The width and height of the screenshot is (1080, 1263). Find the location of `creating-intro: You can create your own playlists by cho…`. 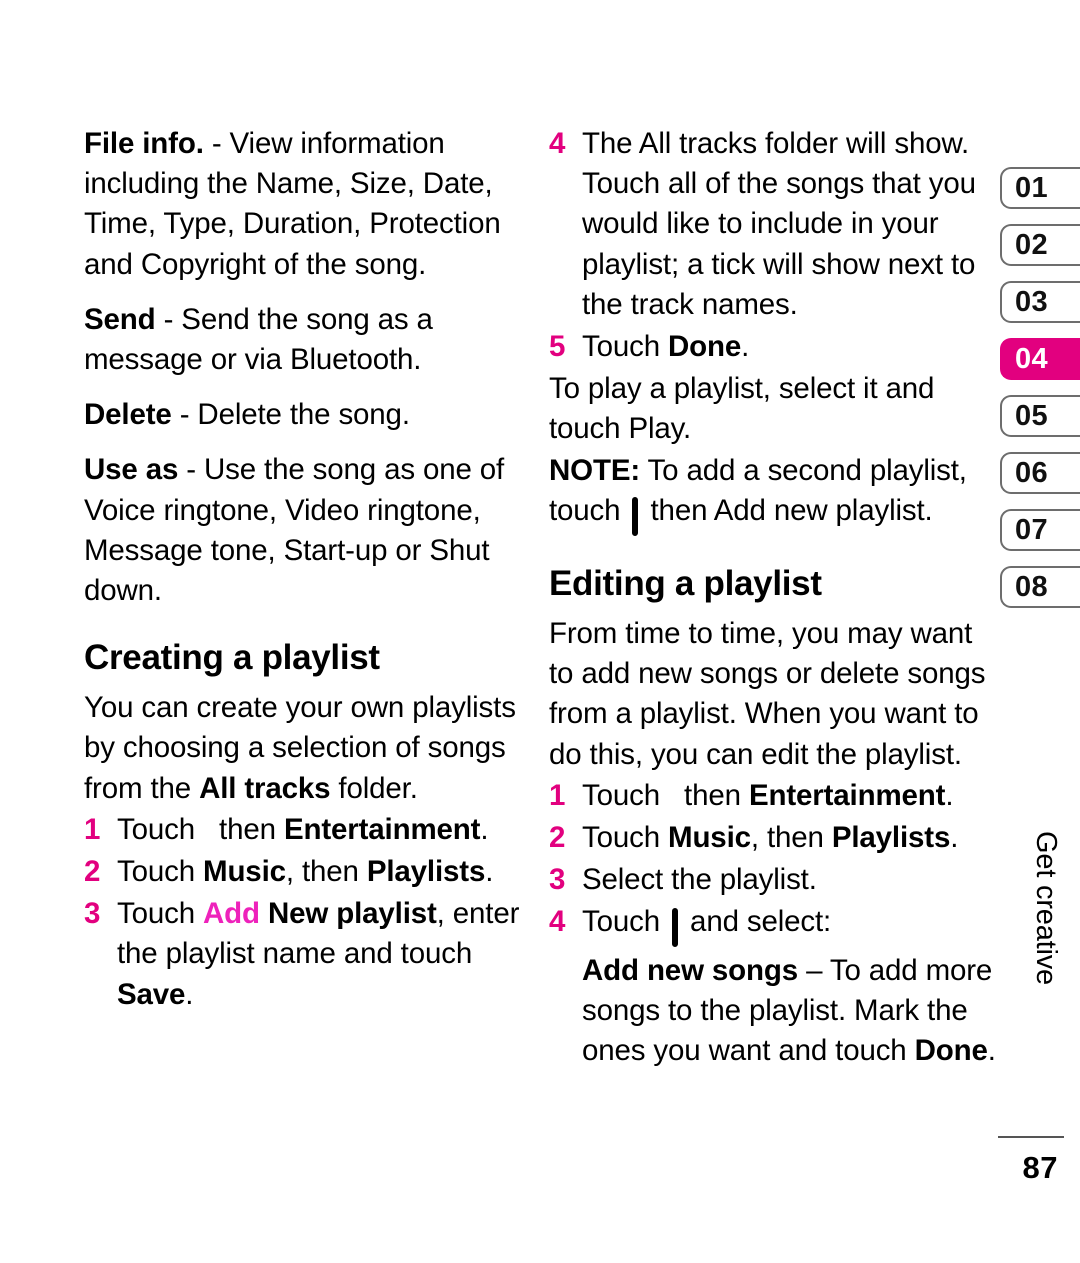

creating-intro: You can create your own playlists by cho… is located at coordinates (309, 748).